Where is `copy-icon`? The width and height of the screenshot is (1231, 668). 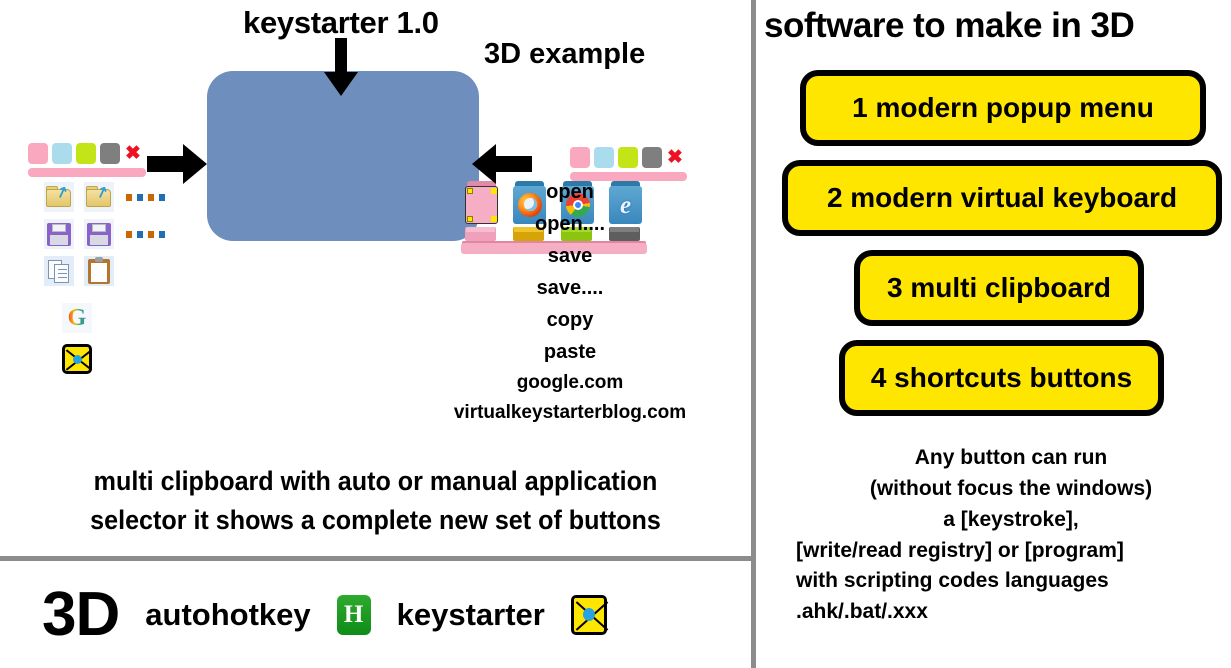 copy-icon is located at coordinates (59, 271).